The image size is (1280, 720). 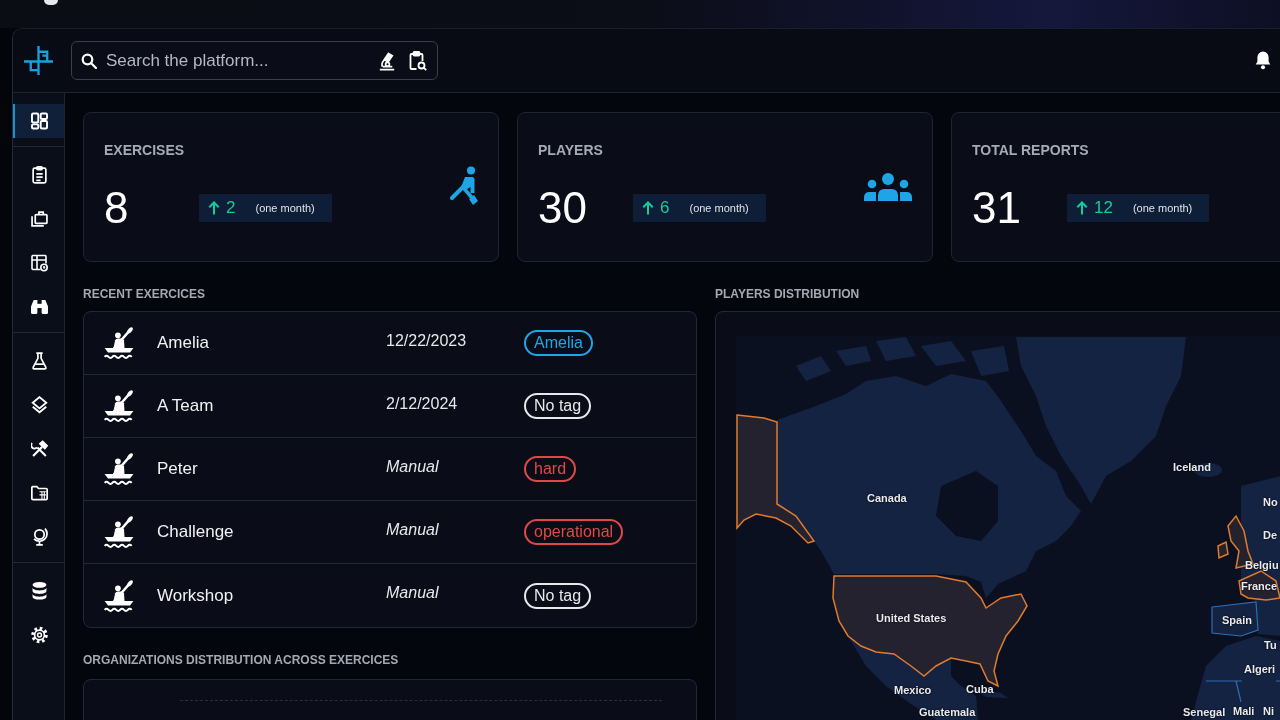 What do you see at coordinates (271, 532) in the screenshot?
I see `exercise-name: Challenge` at bounding box center [271, 532].